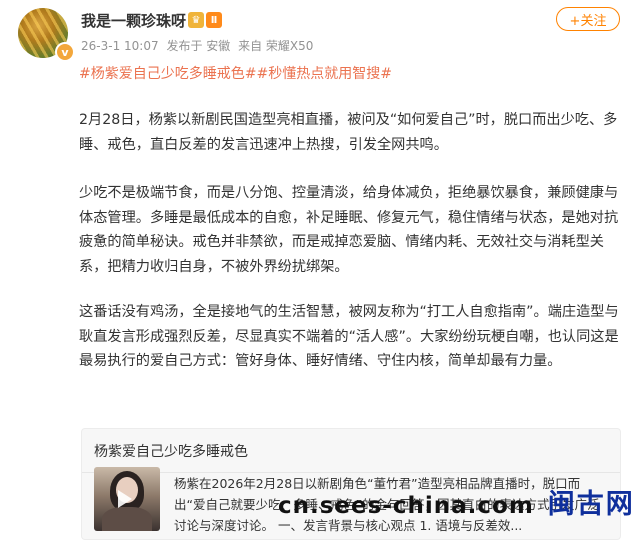  I want to click on thumbnail-body, so click(127, 519).